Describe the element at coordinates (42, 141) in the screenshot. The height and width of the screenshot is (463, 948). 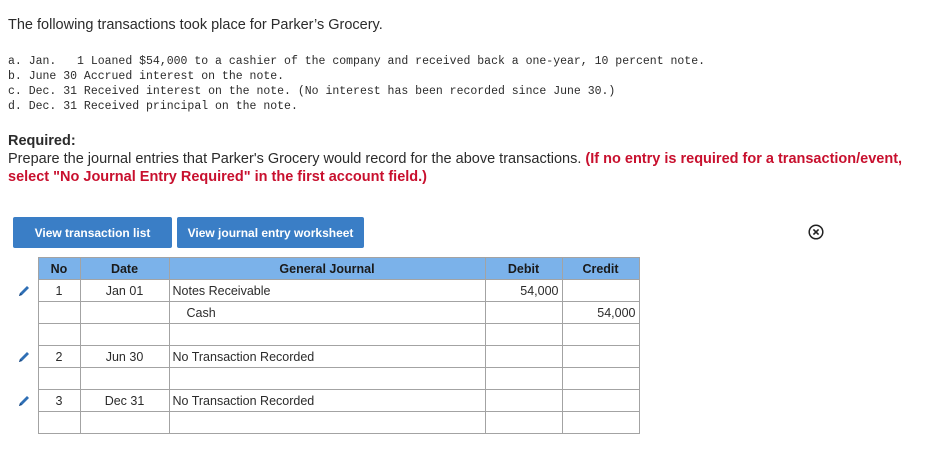
I see `required-heading: Required:` at that location.